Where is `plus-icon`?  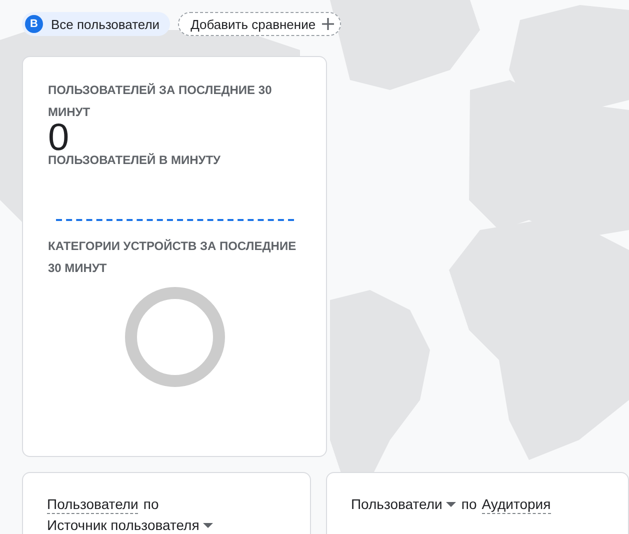 plus-icon is located at coordinates (328, 24).